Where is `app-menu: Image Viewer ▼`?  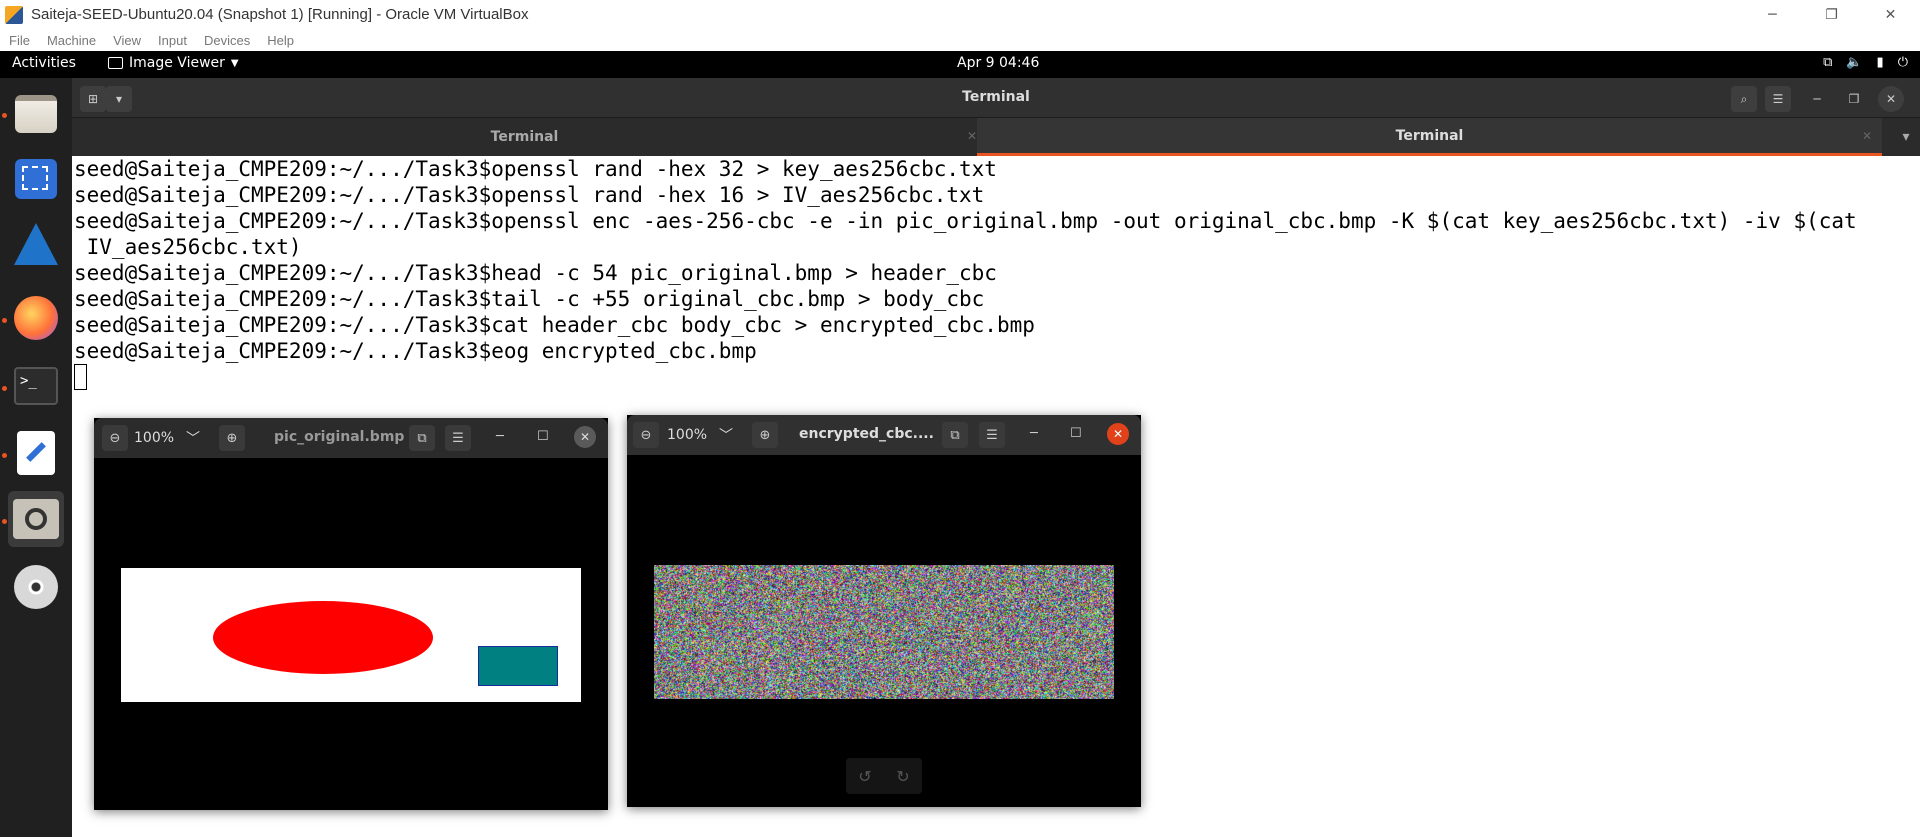
app-menu: Image Viewer ▼ is located at coordinates (173, 63).